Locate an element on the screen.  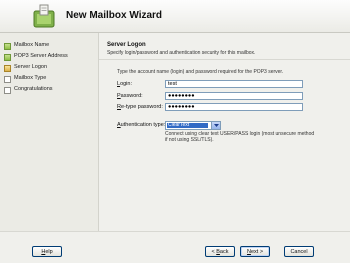
page-title: Server Logon is located at coordinates (126, 45).